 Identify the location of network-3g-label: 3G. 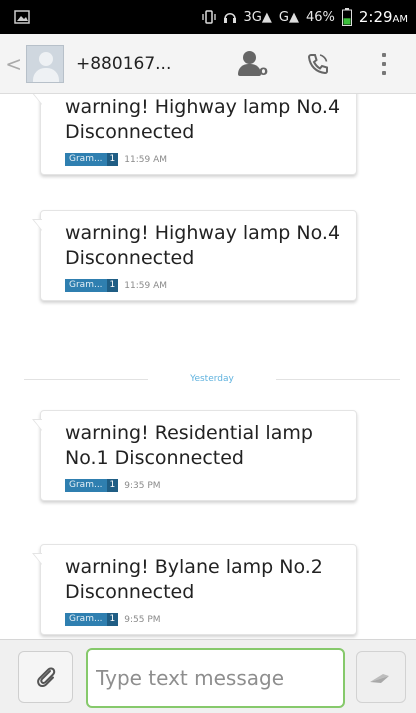
(252, 17).